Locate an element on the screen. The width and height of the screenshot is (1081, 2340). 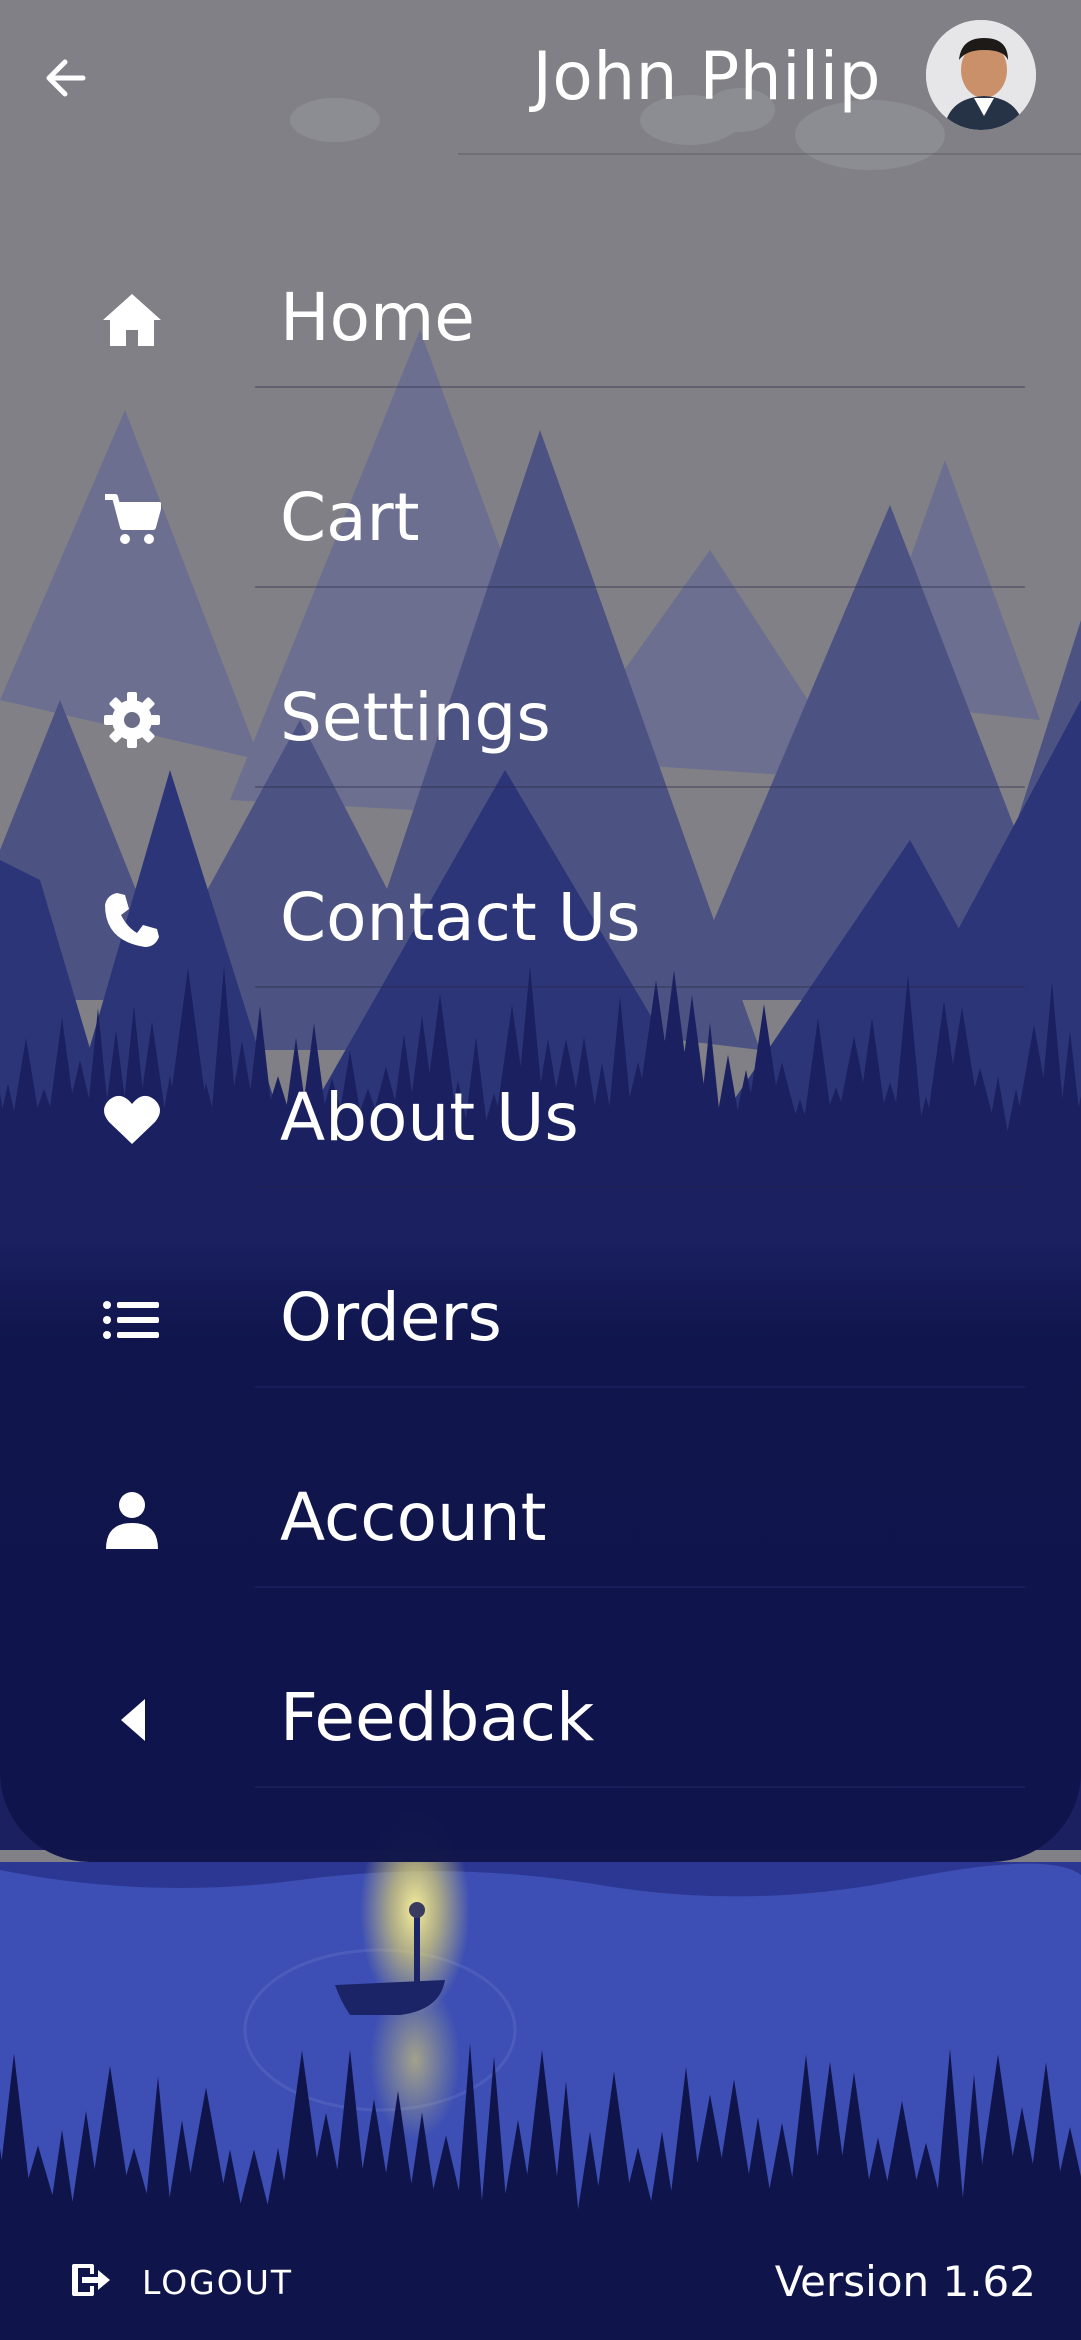
header-divider is located at coordinates (769, 154).